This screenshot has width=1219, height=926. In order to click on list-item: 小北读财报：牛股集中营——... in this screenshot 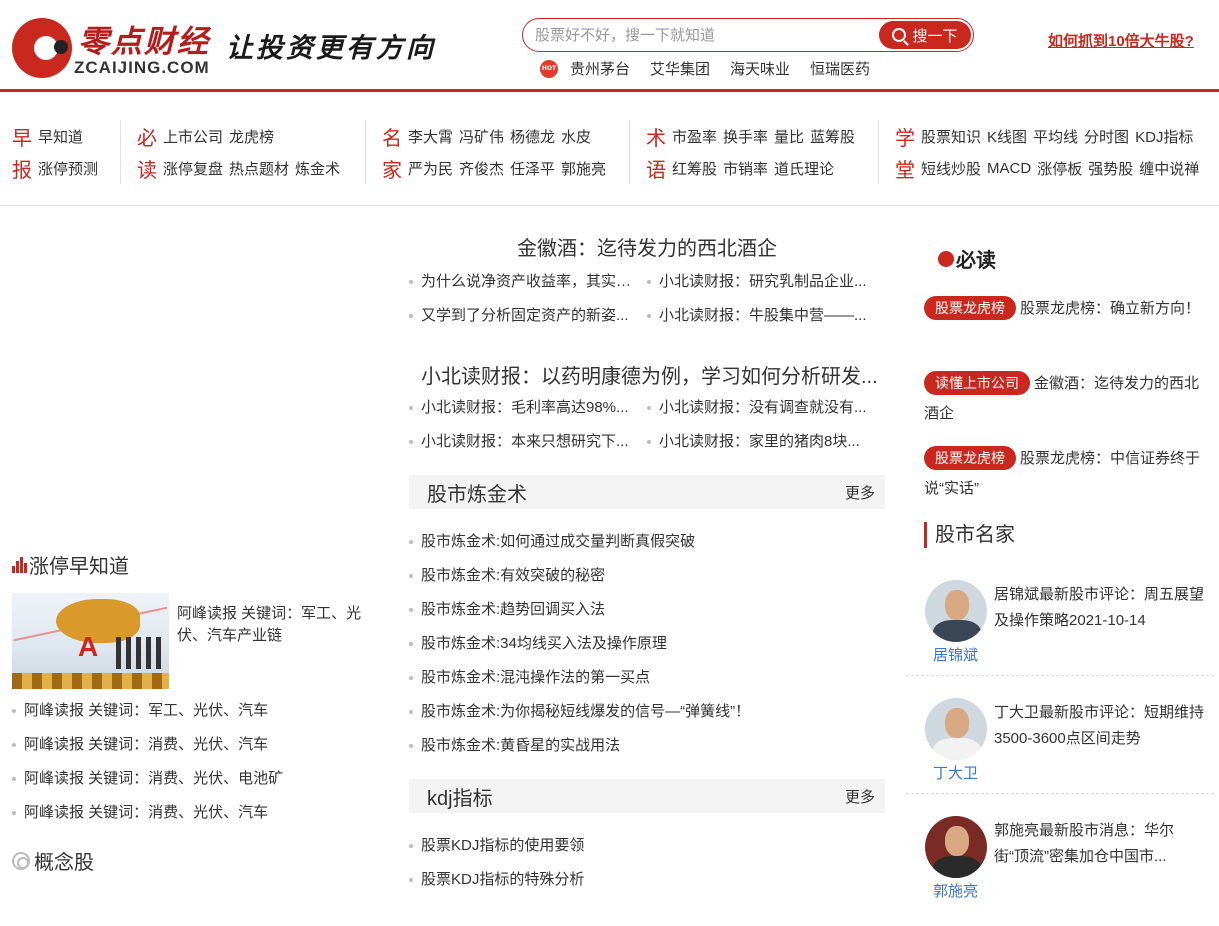, I will do `click(766, 316)`.